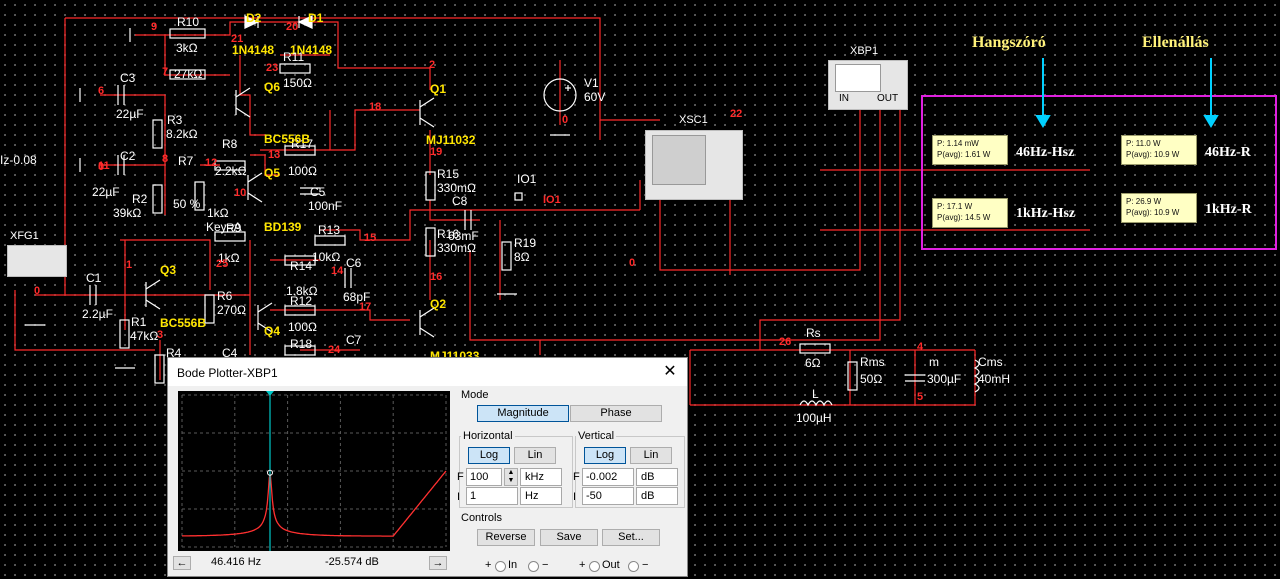 The image size is (1280, 579). What do you see at coordinates (990, 362) in the screenshot?
I see `label-Cms: Cms` at bounding box center [990, 362].